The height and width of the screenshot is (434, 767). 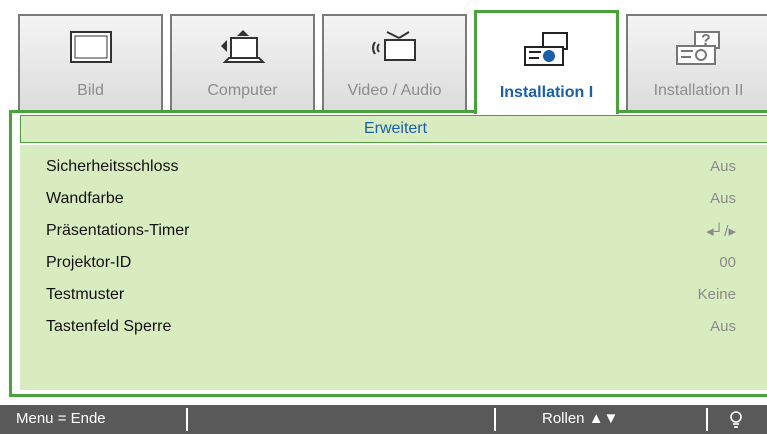 I want to click on tab-video-audio: Video / Audio, so click(x=394, y=62).